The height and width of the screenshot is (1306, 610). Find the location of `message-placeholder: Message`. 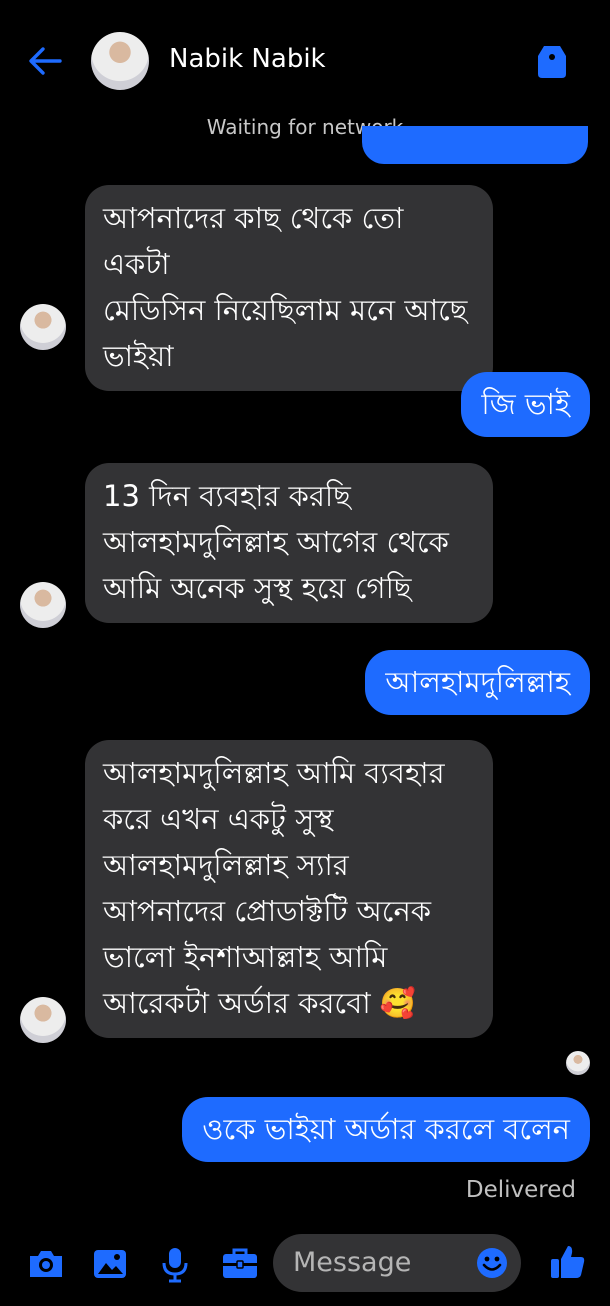

message-placeholder: Message is located at coordinates (352, 1262).